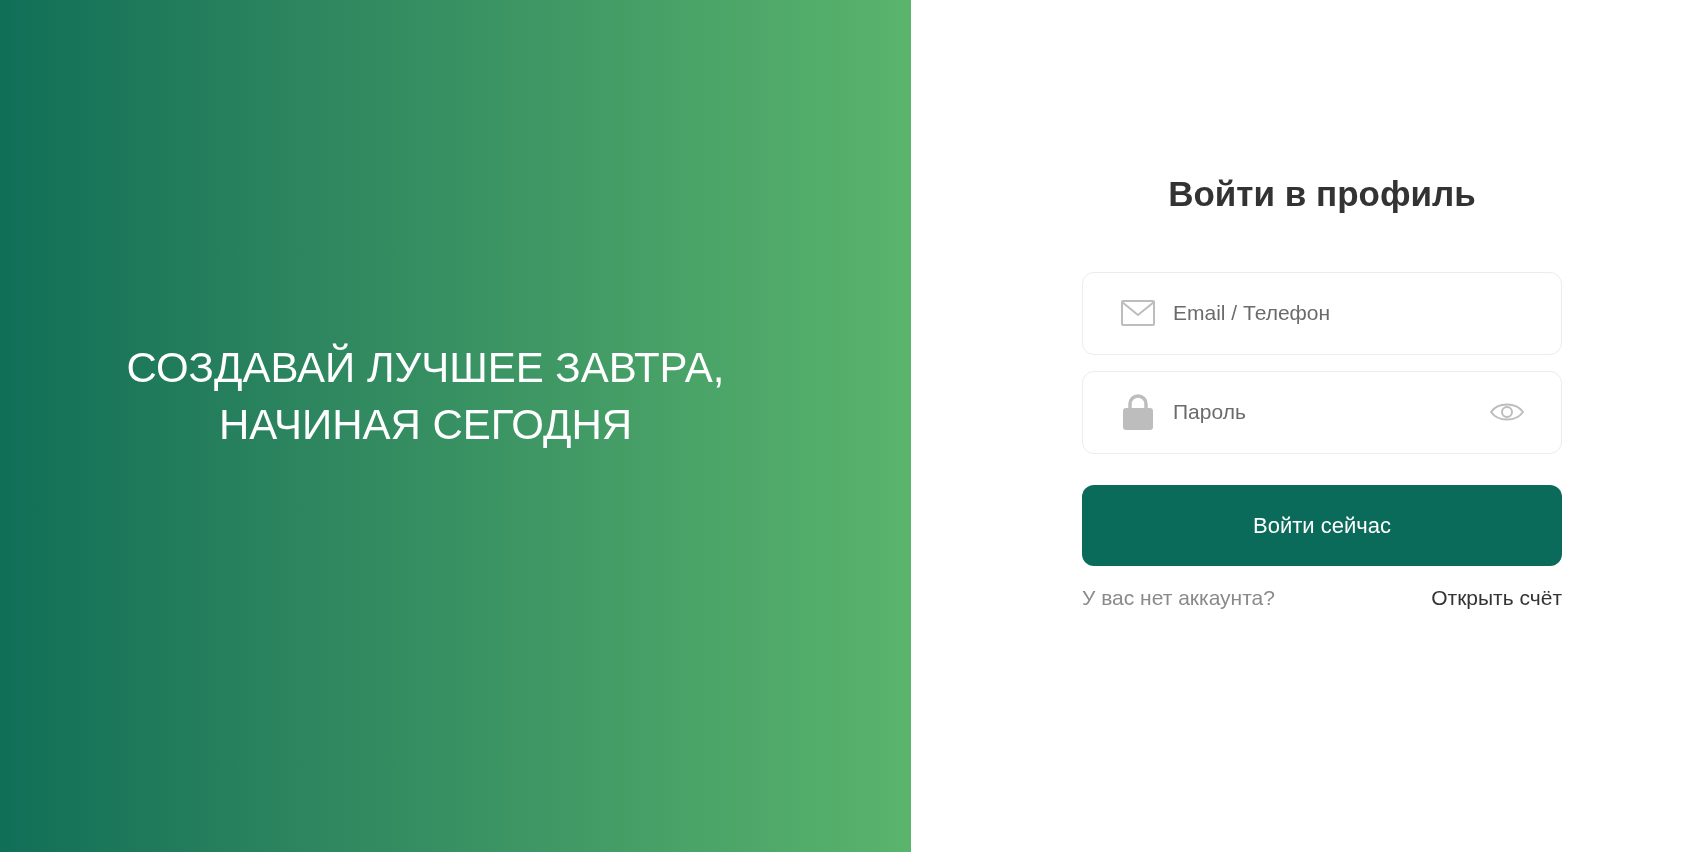 This screenshot has width=1688, height=852. Describe the element at coordinates (1507, 412) in the screenshot. I see `eye-icon` at that location.